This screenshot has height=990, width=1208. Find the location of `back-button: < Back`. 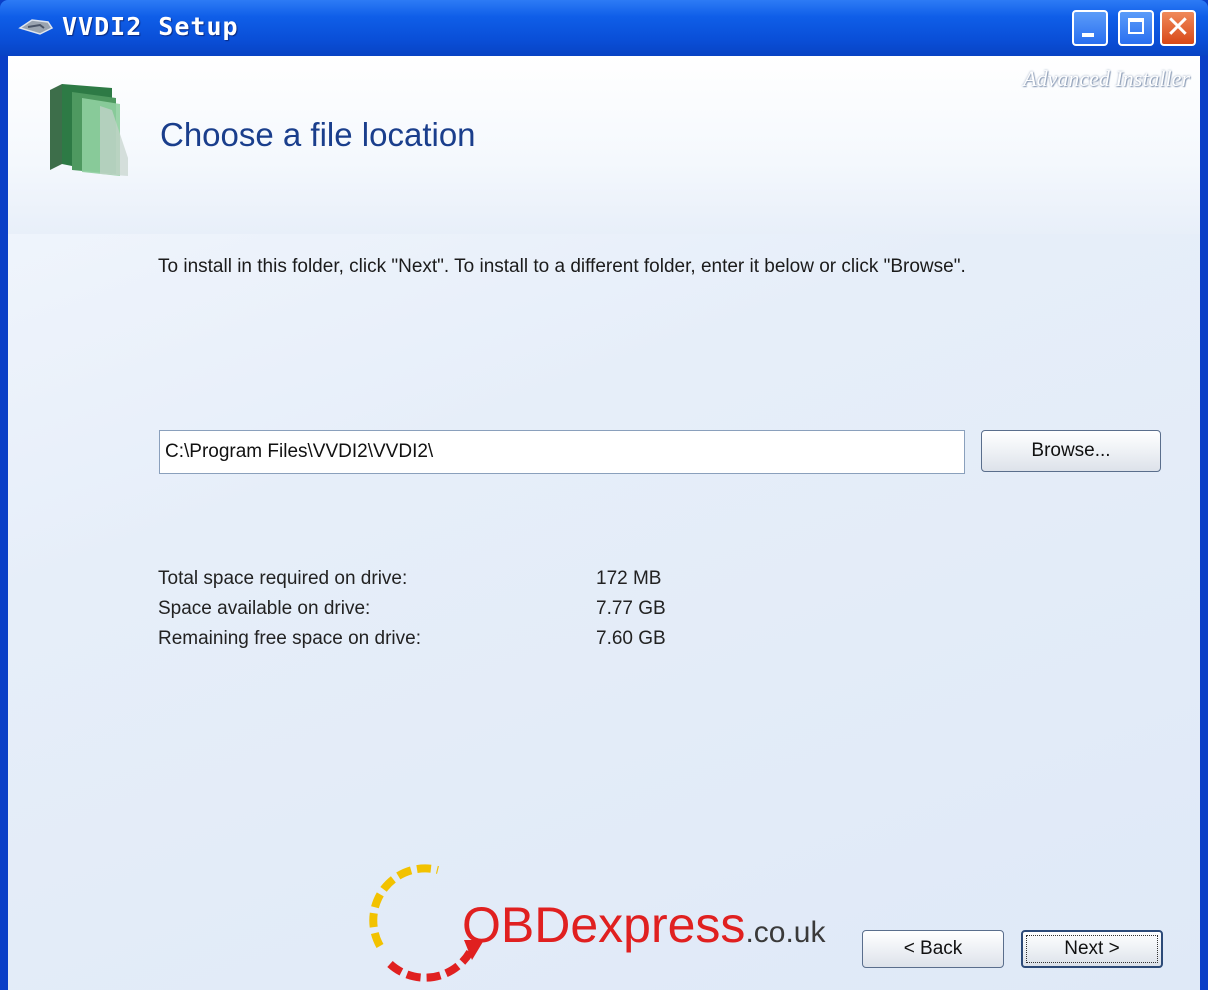

back-button: < Back is located at coordinates (933, 949).